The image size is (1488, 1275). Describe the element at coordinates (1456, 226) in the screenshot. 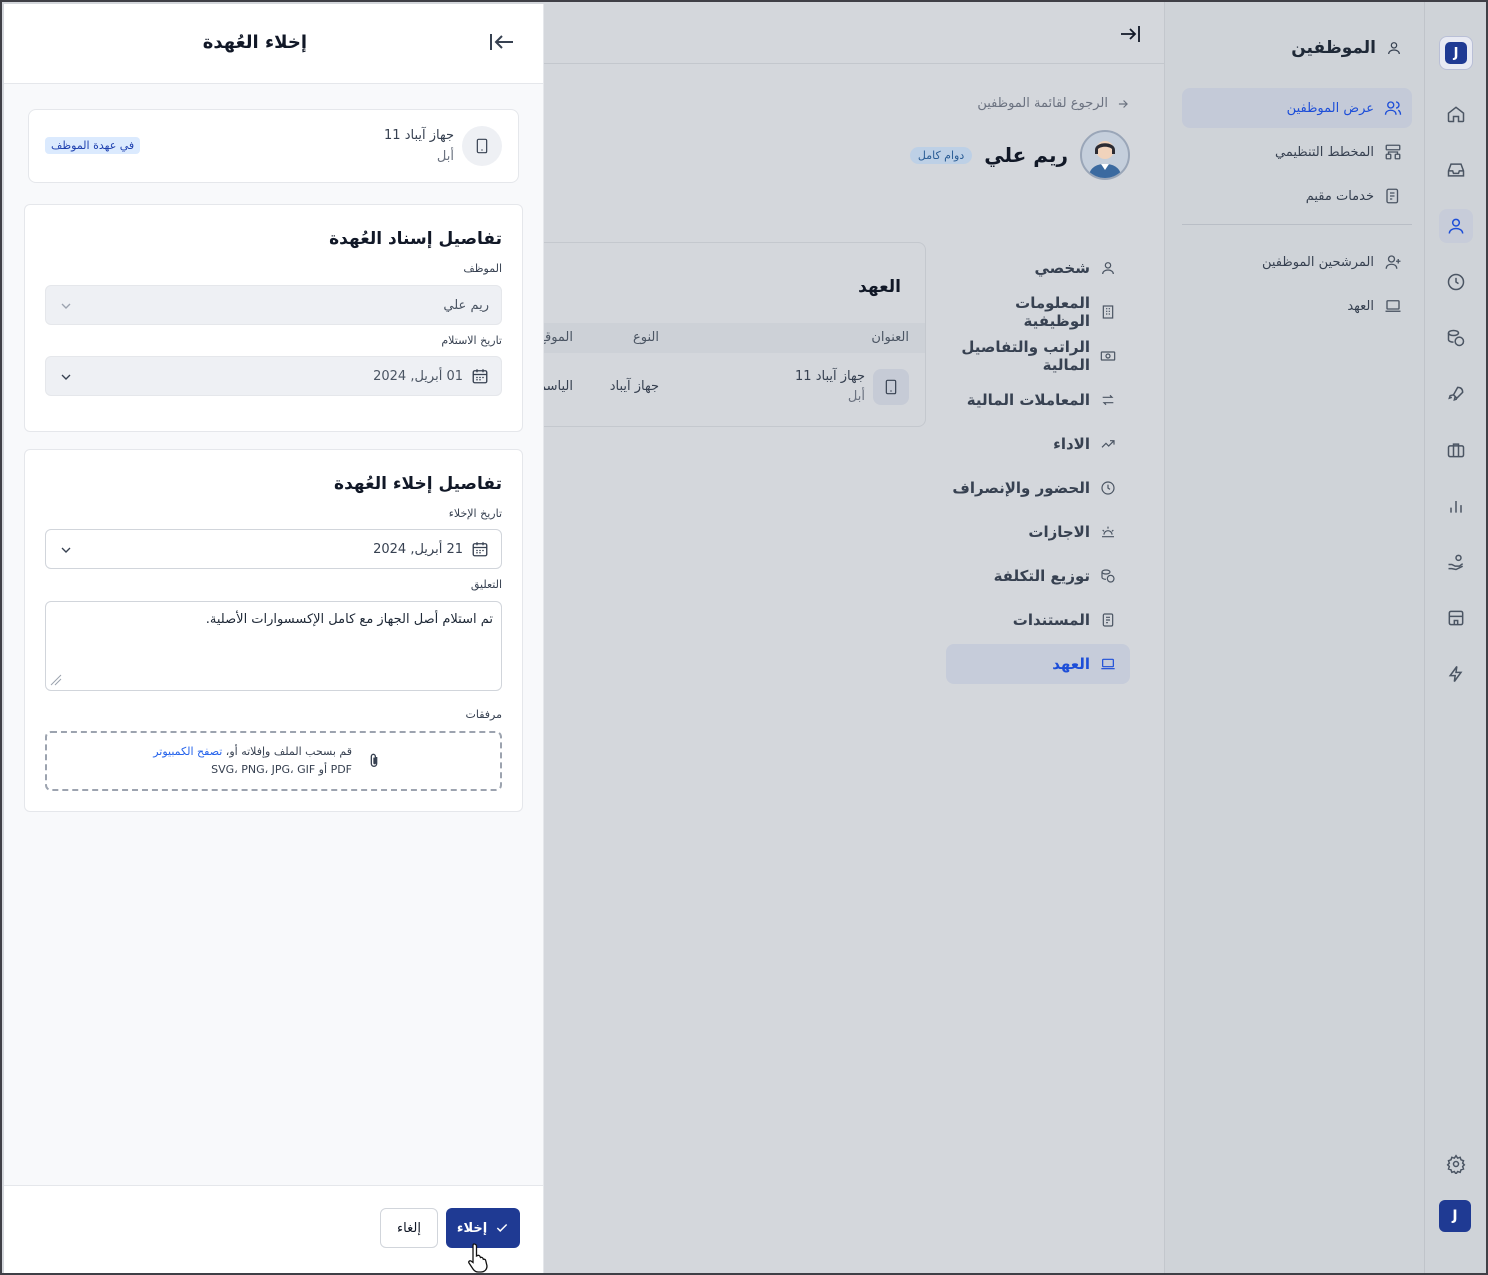

I see `user-icon` at that location.